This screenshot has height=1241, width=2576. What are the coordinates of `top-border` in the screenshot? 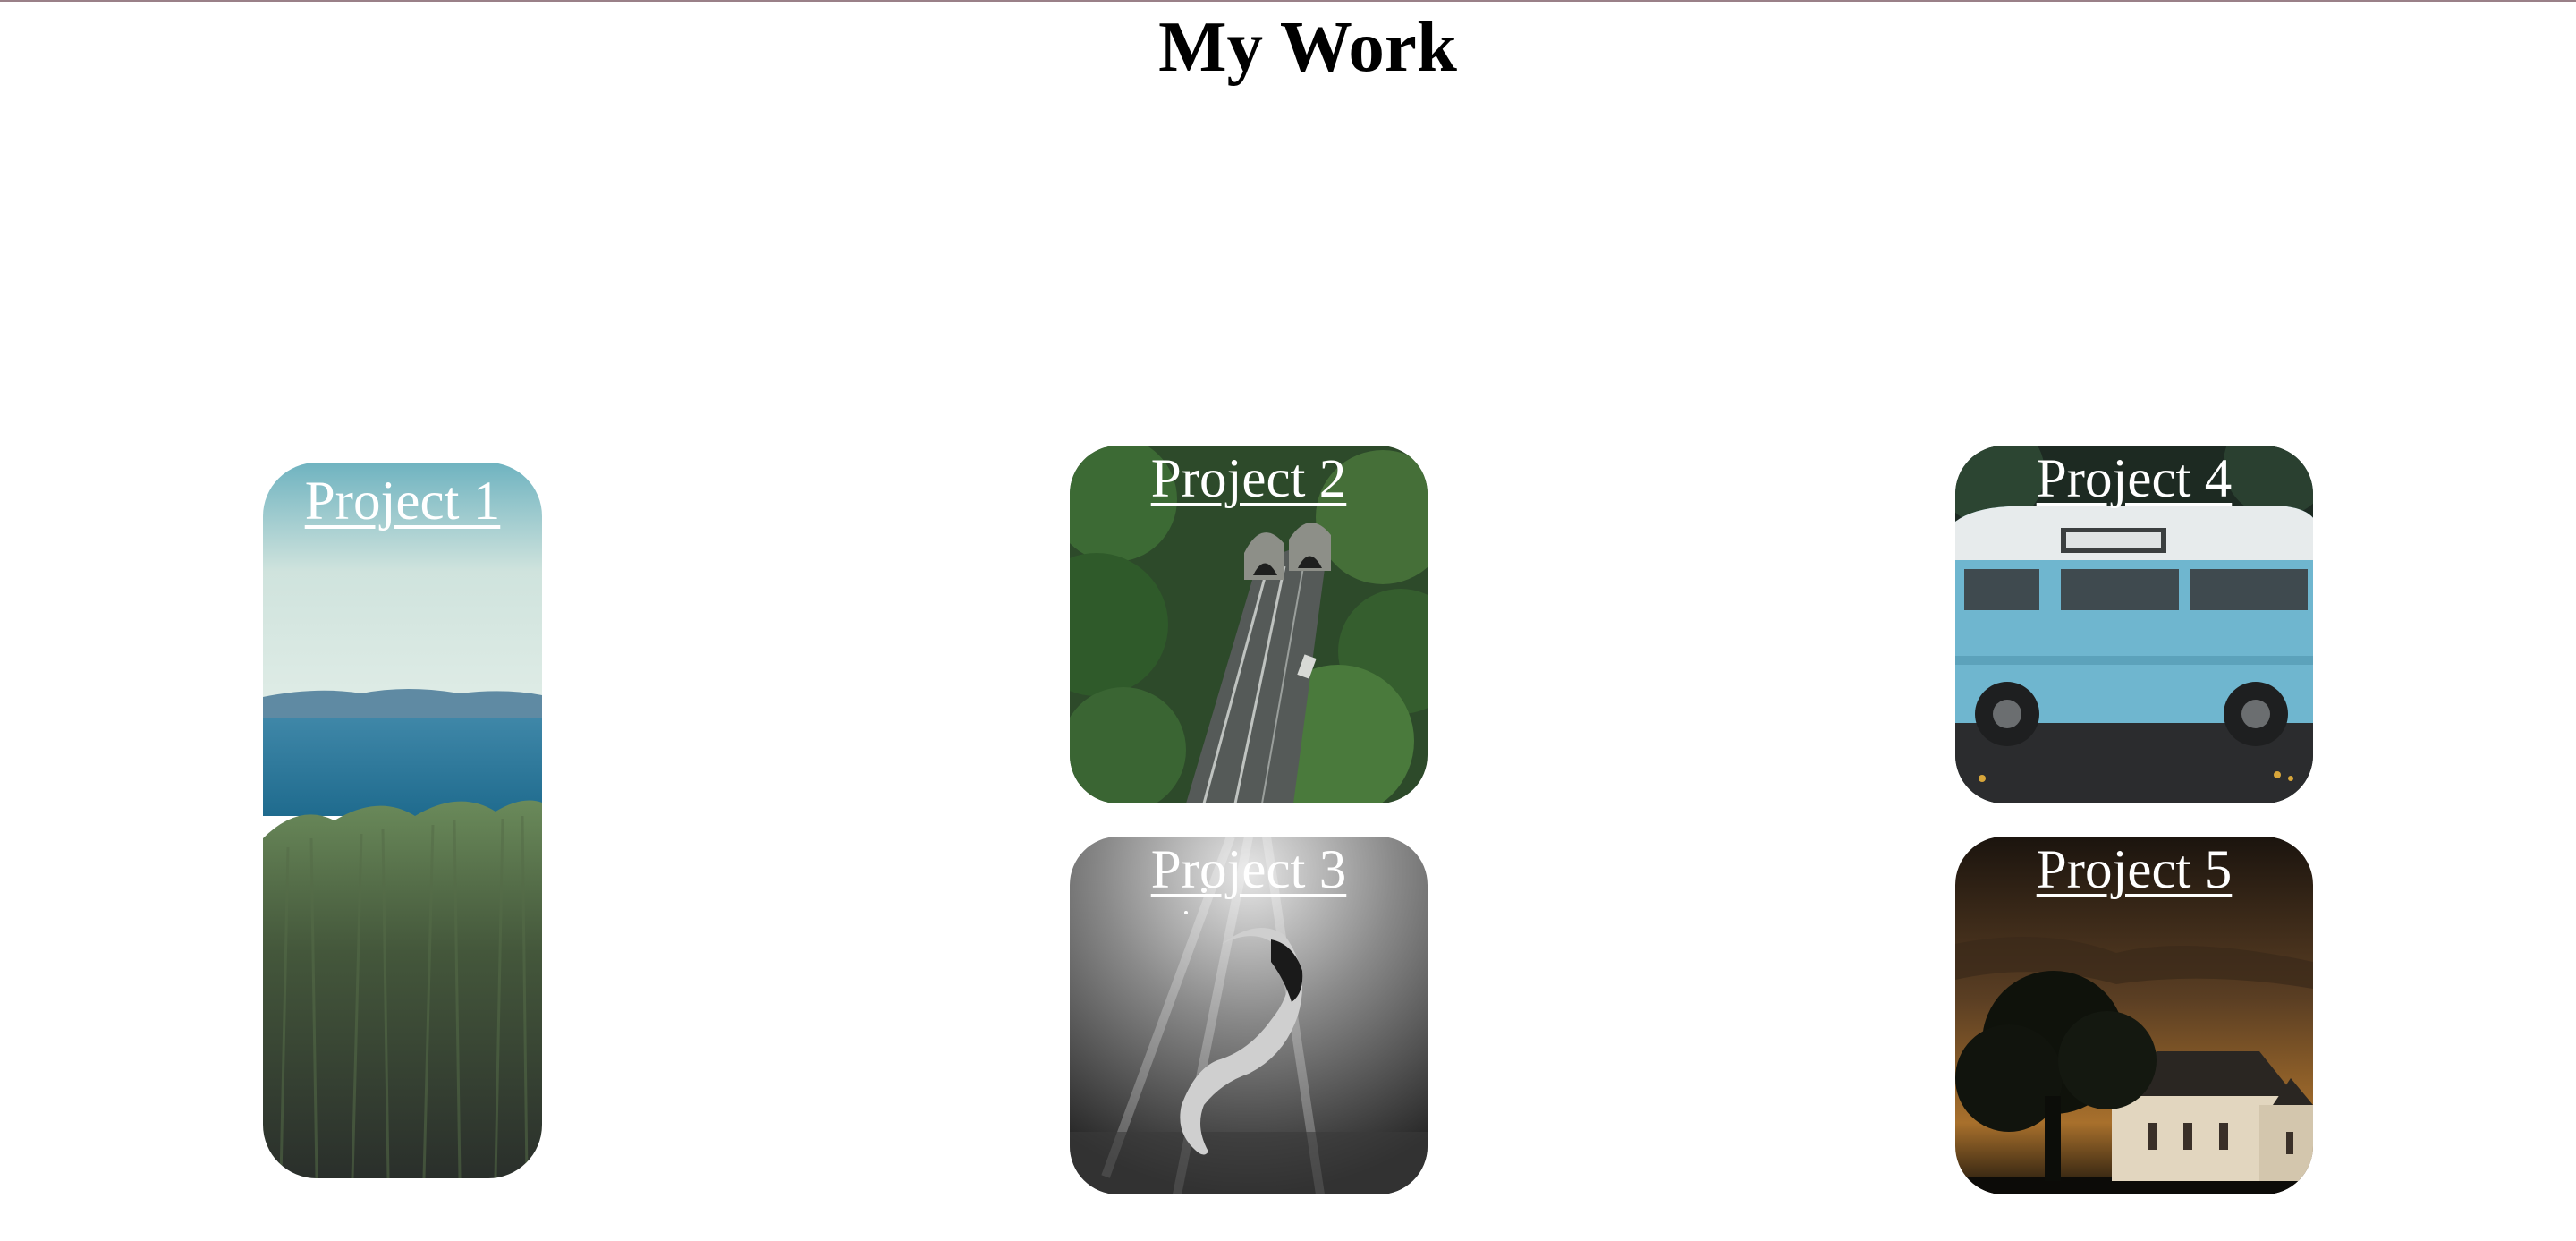 It's located at (1288, 1).